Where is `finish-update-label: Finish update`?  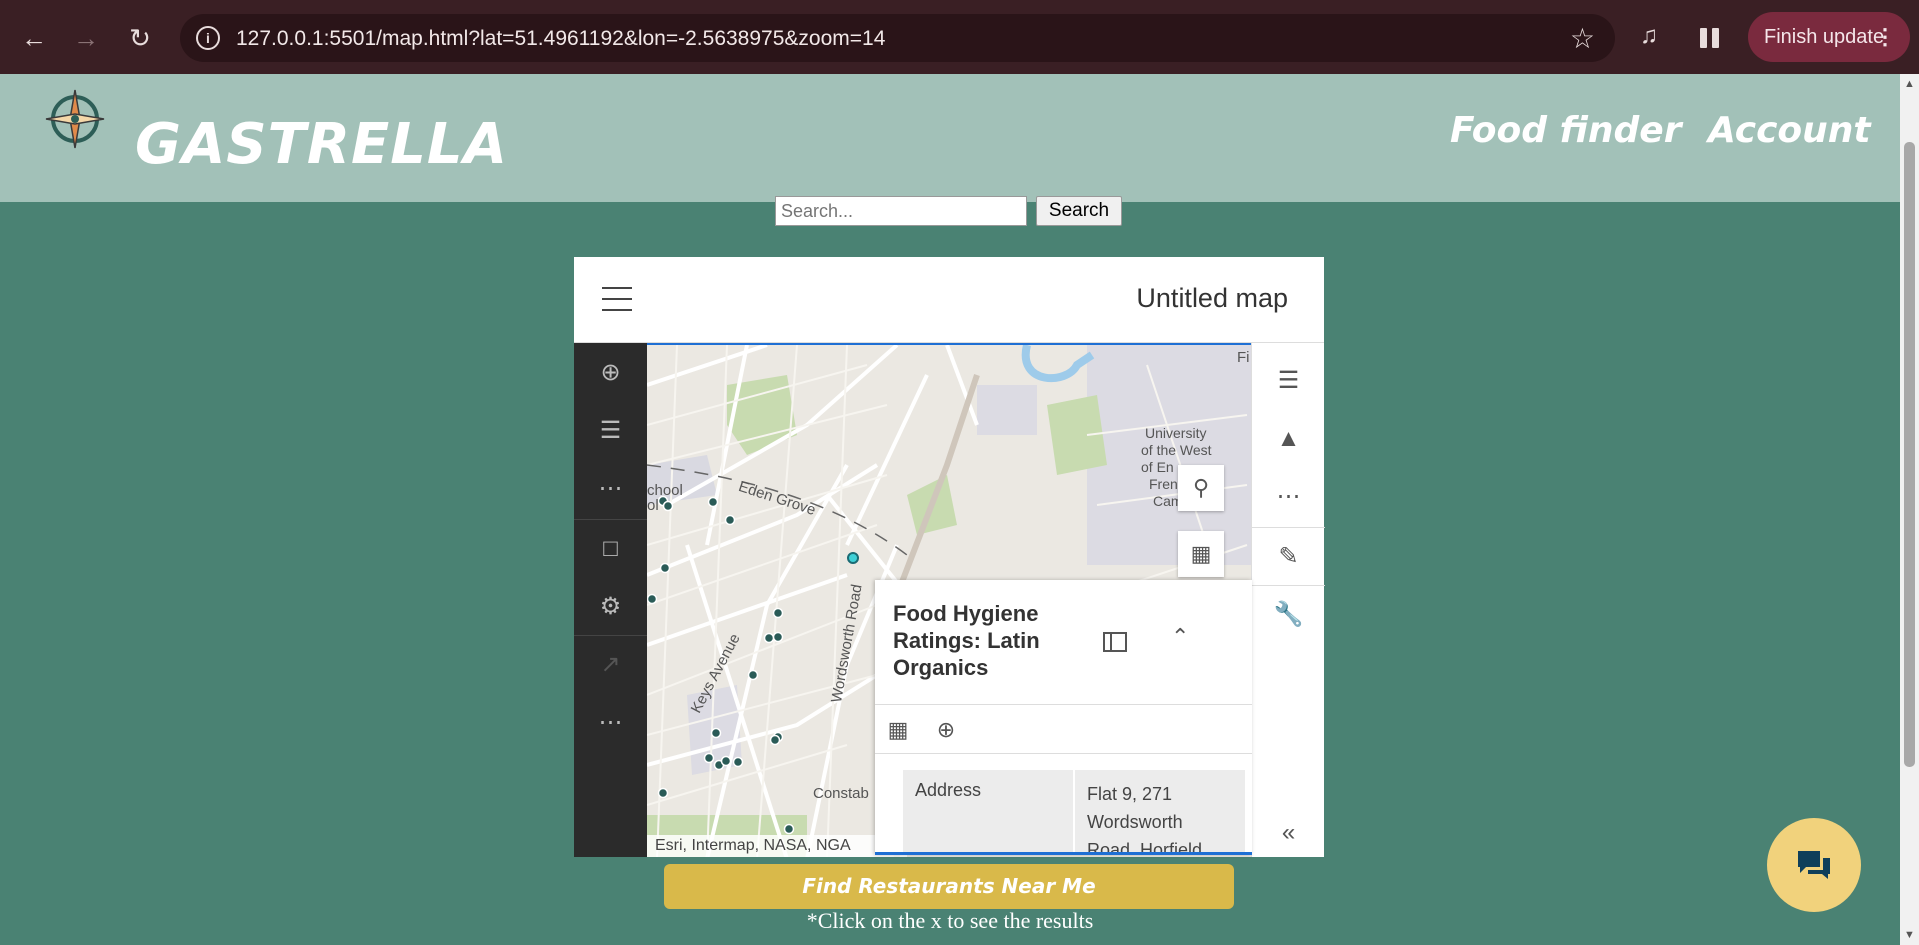
finish-update-label: Finish update is located at coordinates (1824, 37).